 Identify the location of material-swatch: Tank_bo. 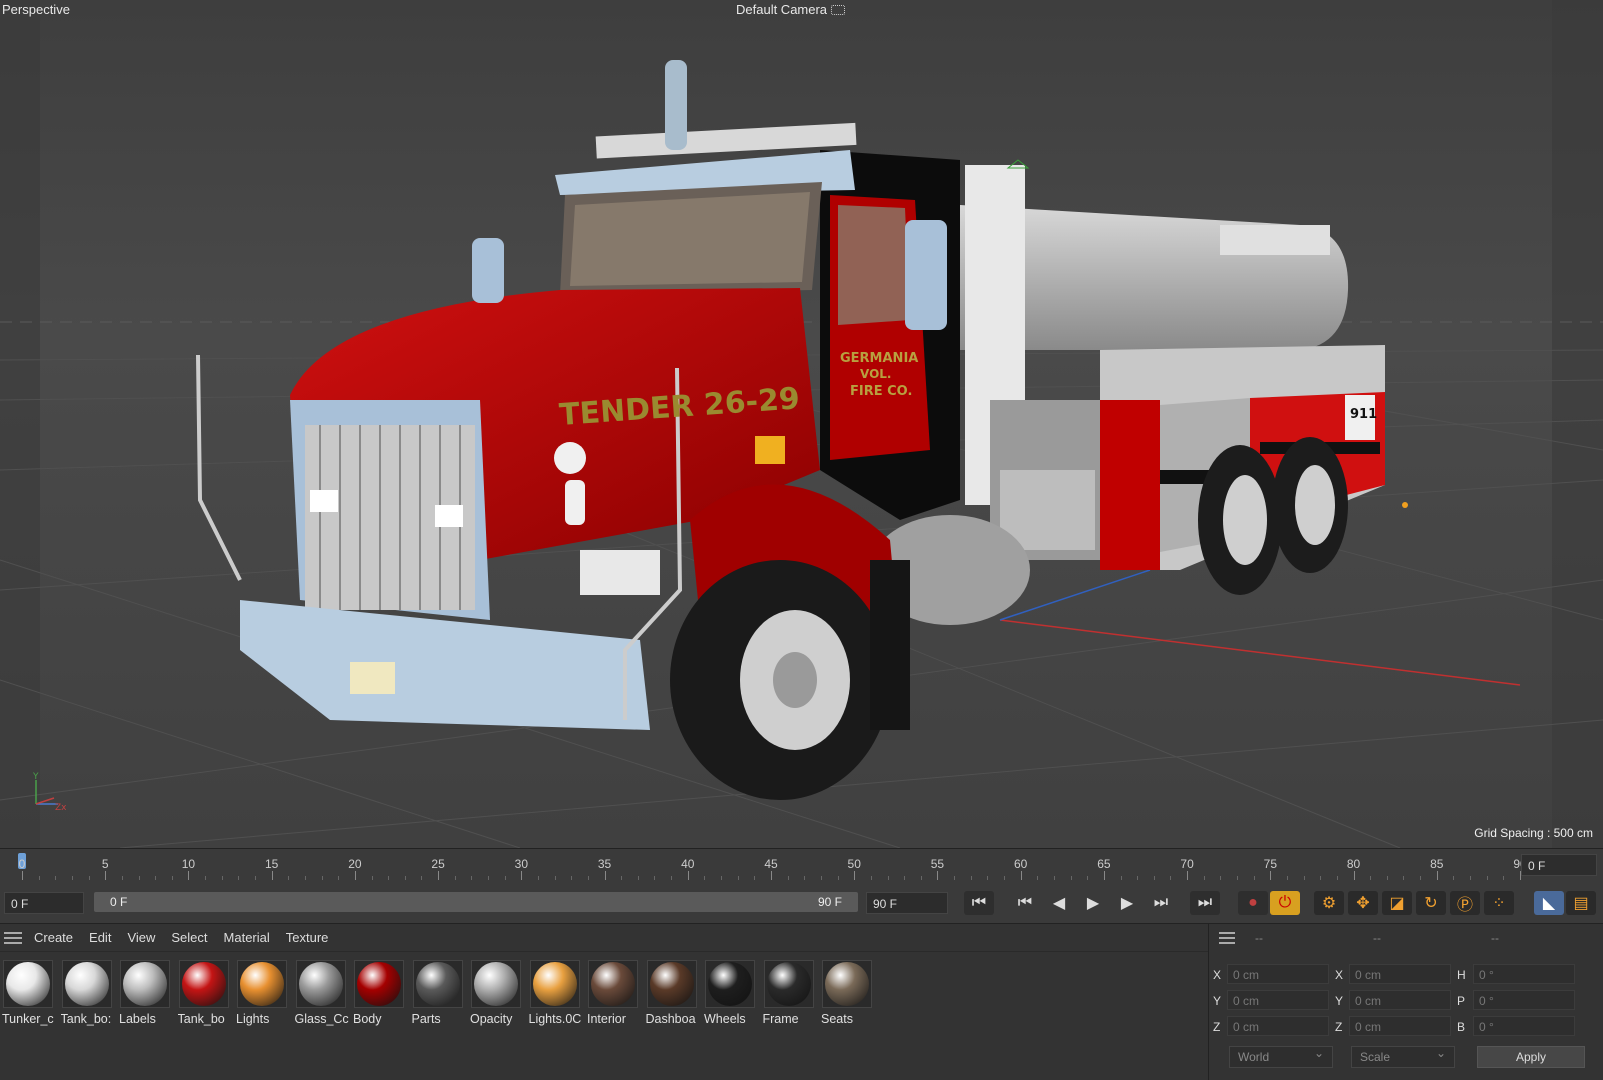
(205, 994).